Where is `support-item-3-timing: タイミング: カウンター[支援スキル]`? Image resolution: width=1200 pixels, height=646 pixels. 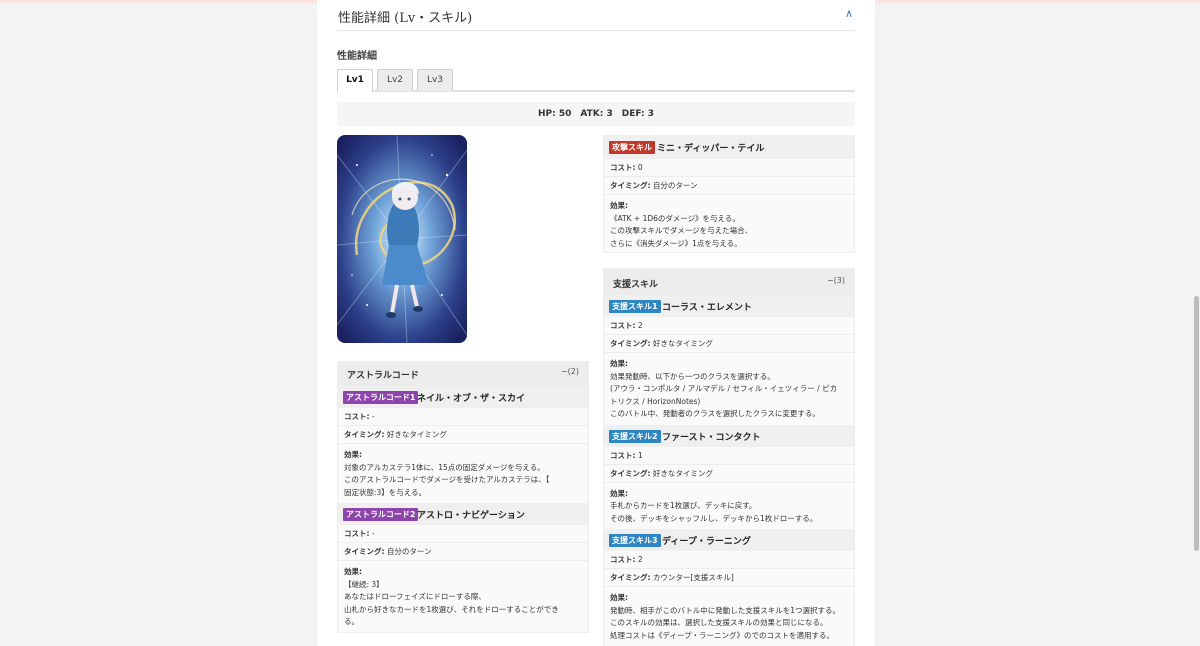
support-item-3-timing: タイミング: カウンター[支援スキル] is located at coordinates (729, 578).